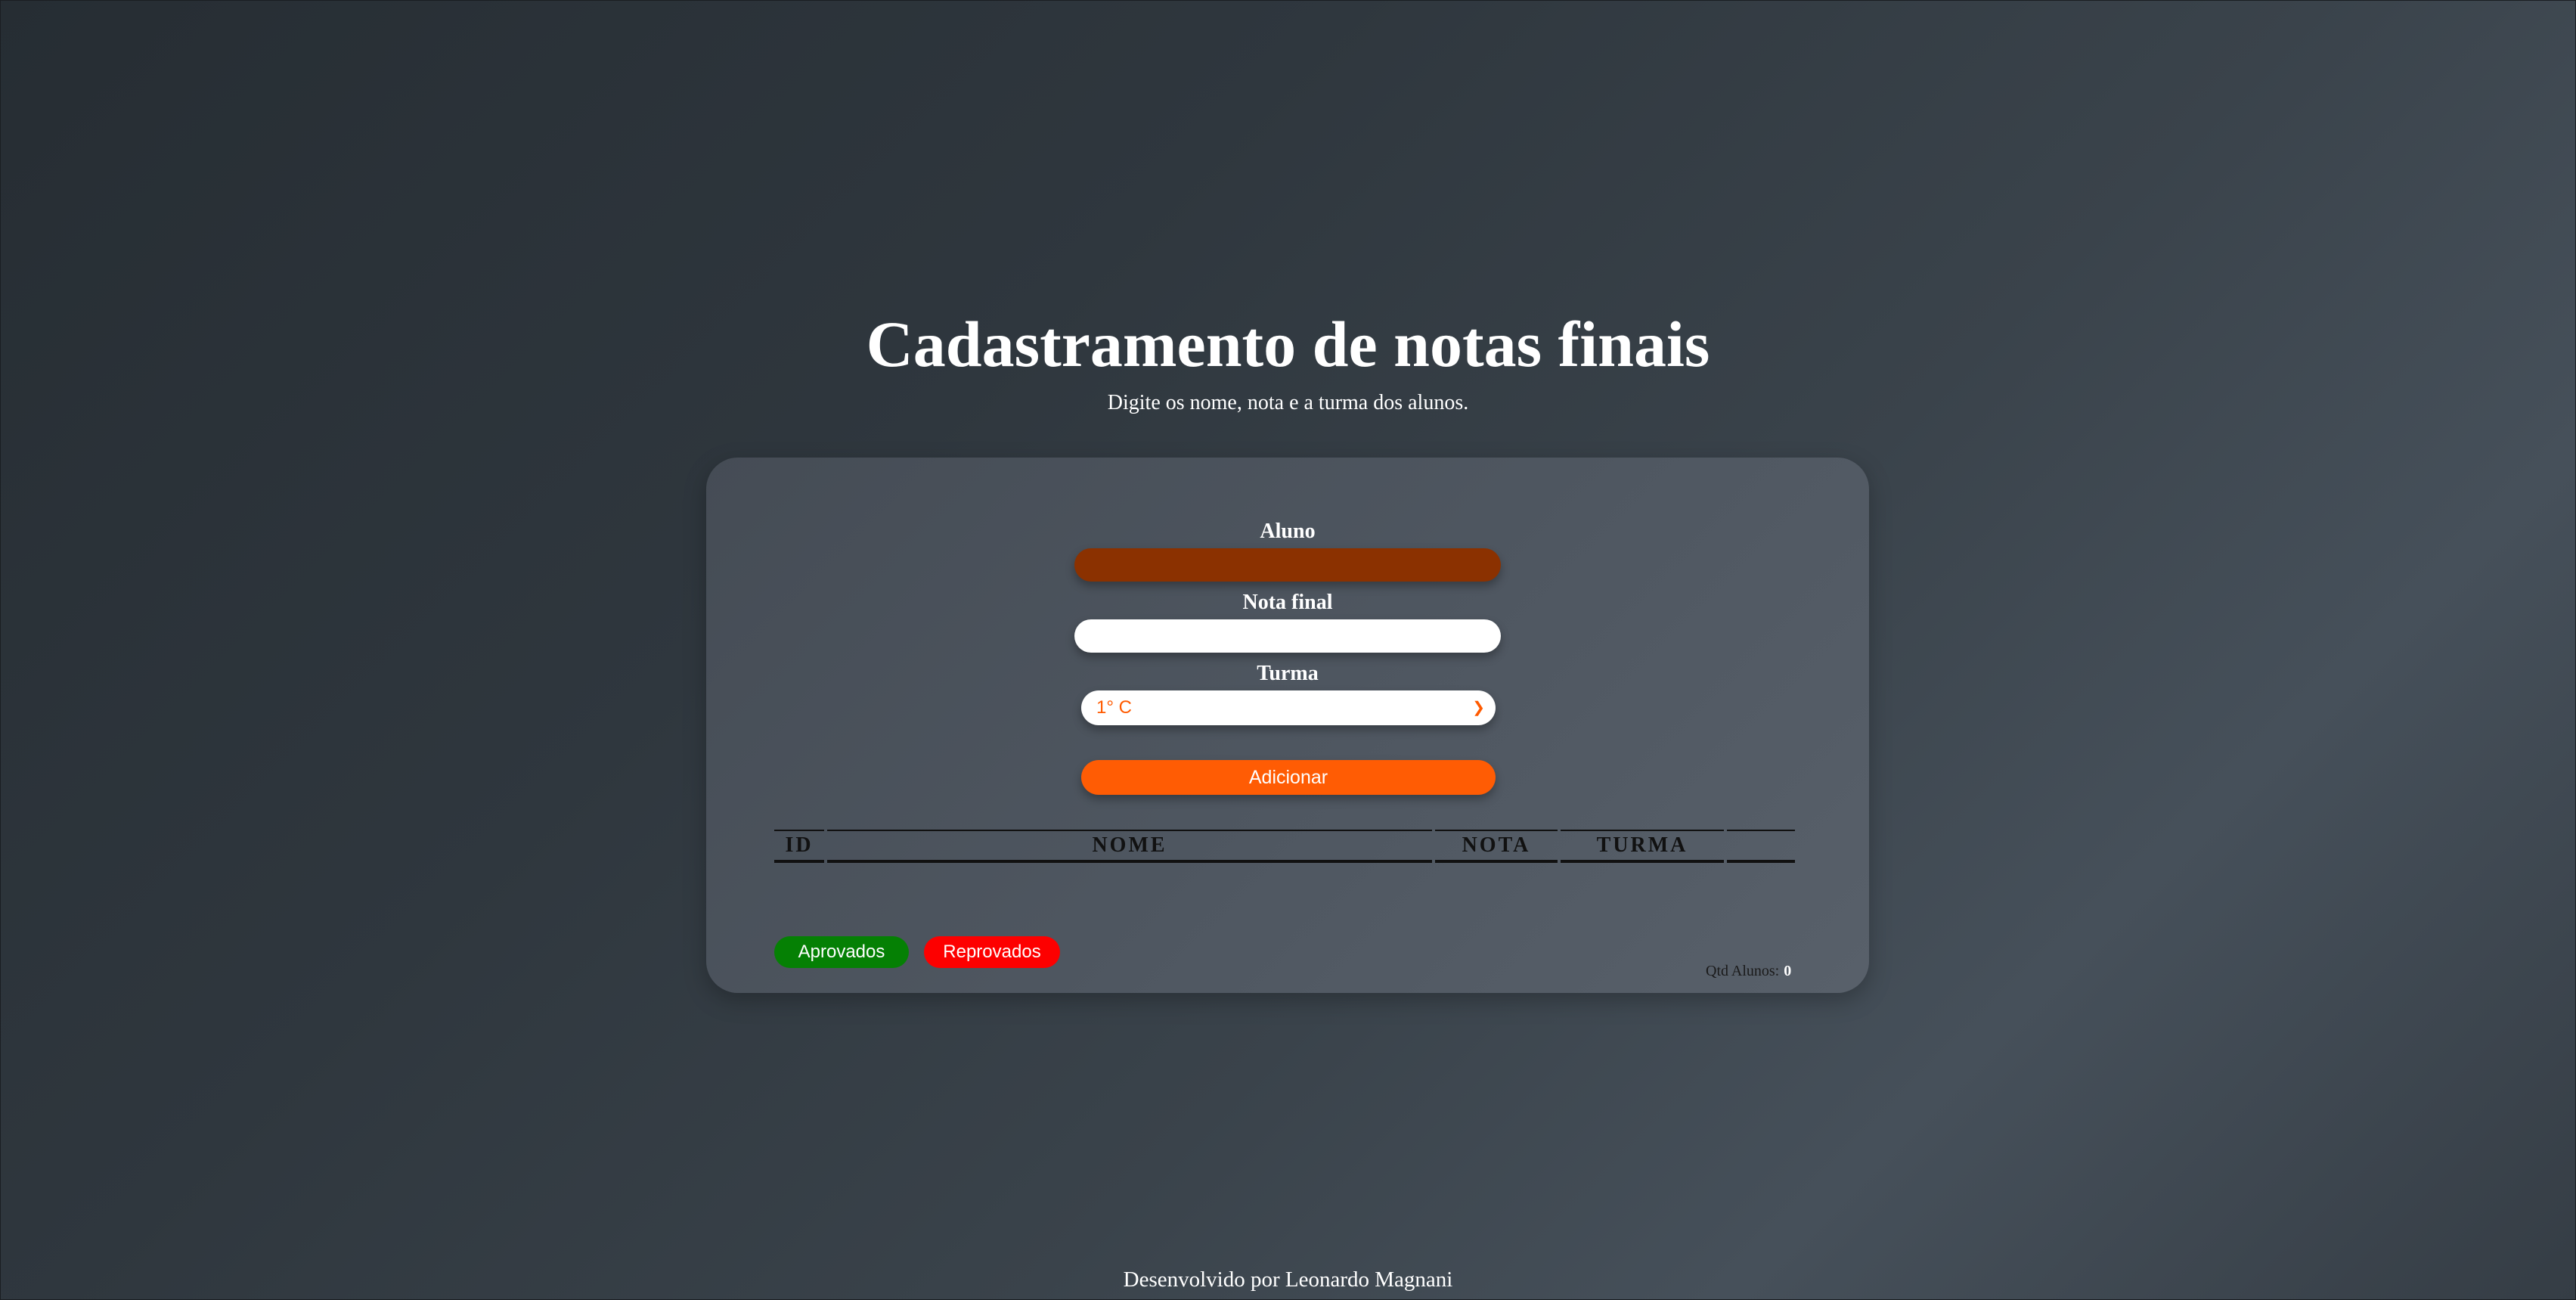 The width and height of the screenshot is (2576, 1300). Describe the element at coordinates (799, 847) in the screenshot. I see `column-header-id: ID` at that location.